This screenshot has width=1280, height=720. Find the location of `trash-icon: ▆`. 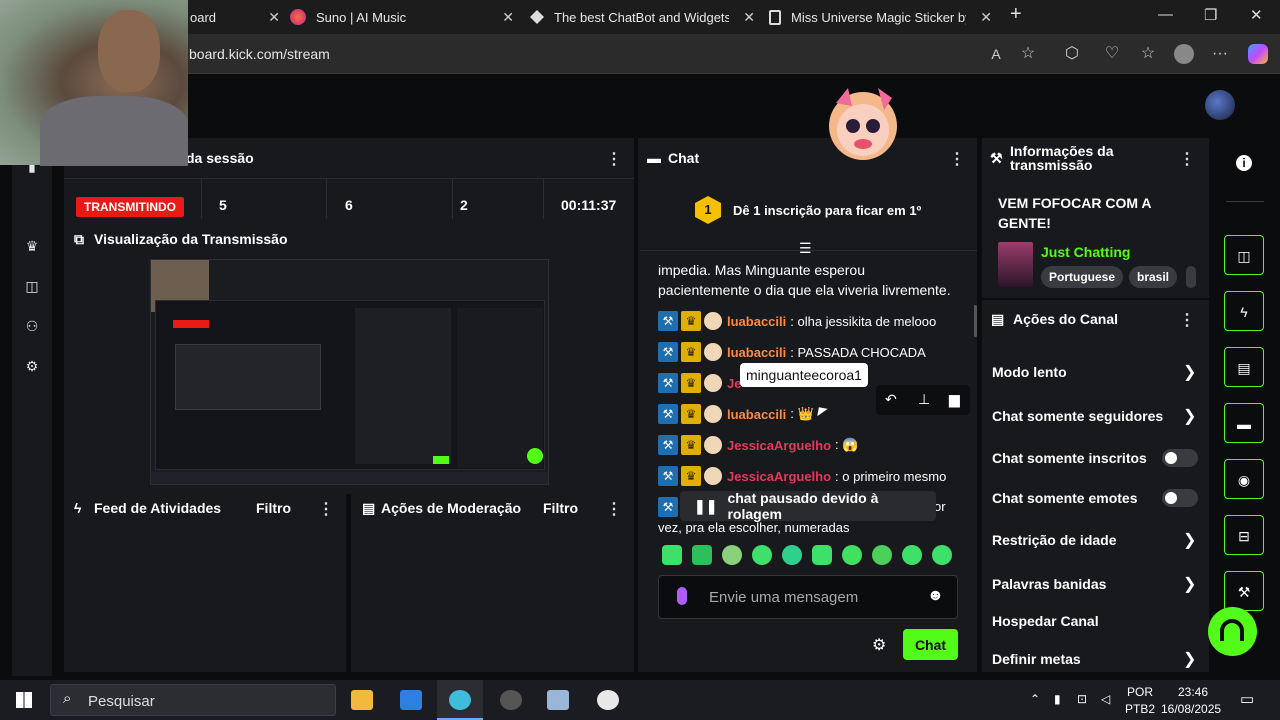

trash-icon: ▆ is located at coordinates (954, 399).